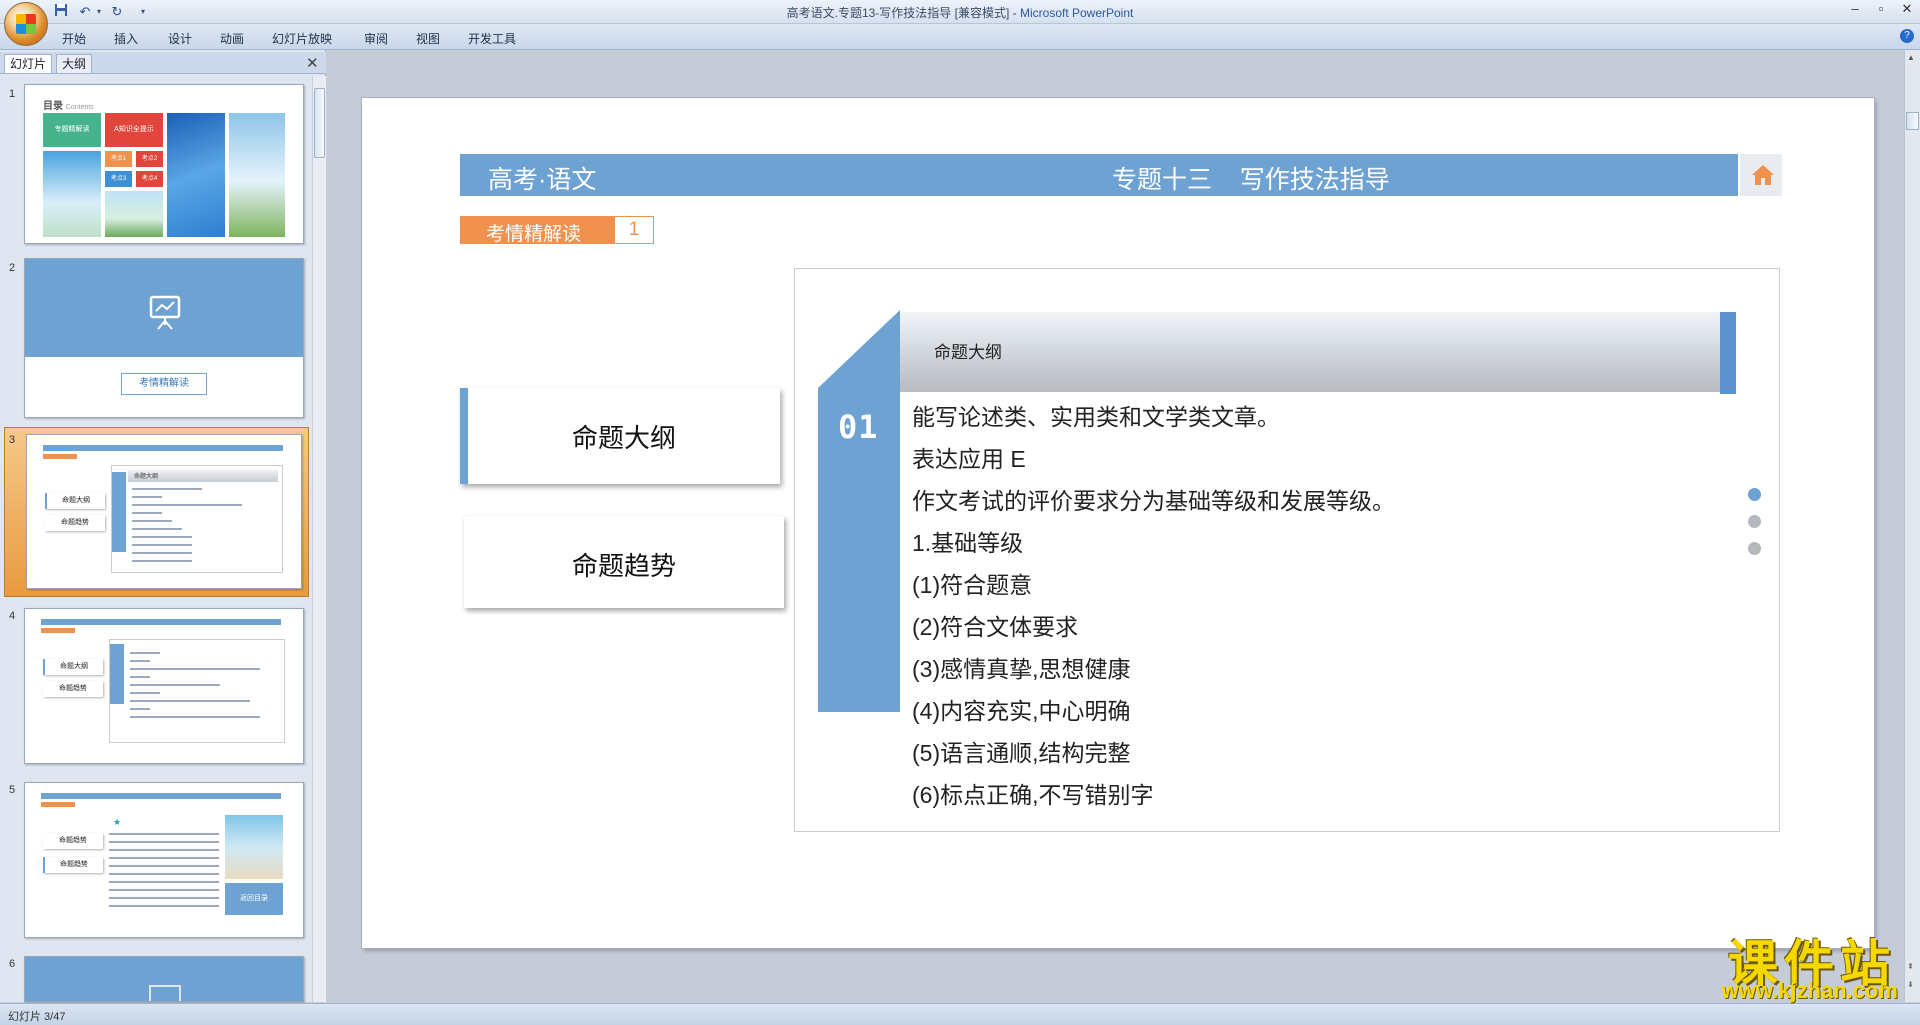  What do you see at coordinates (117, 822) in the screenshot?
I see `star-icon: ★` at bounding box center [117, 822].